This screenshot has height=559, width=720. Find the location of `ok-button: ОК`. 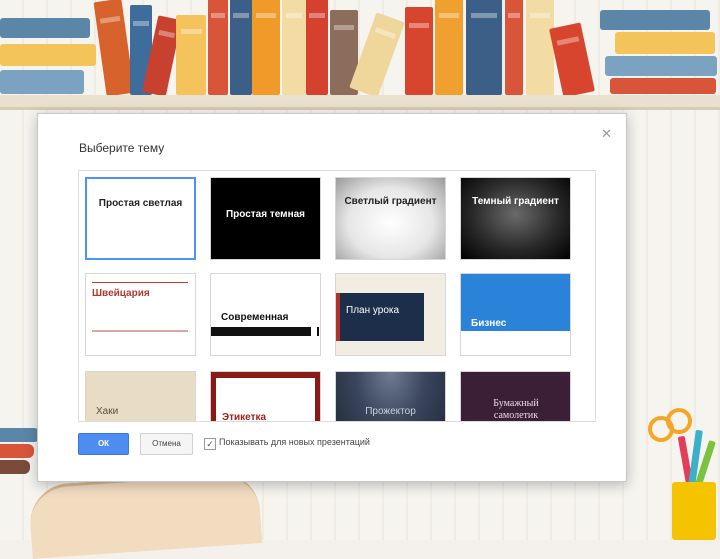

ok-button: ОК is located at coordinates (103, 444).